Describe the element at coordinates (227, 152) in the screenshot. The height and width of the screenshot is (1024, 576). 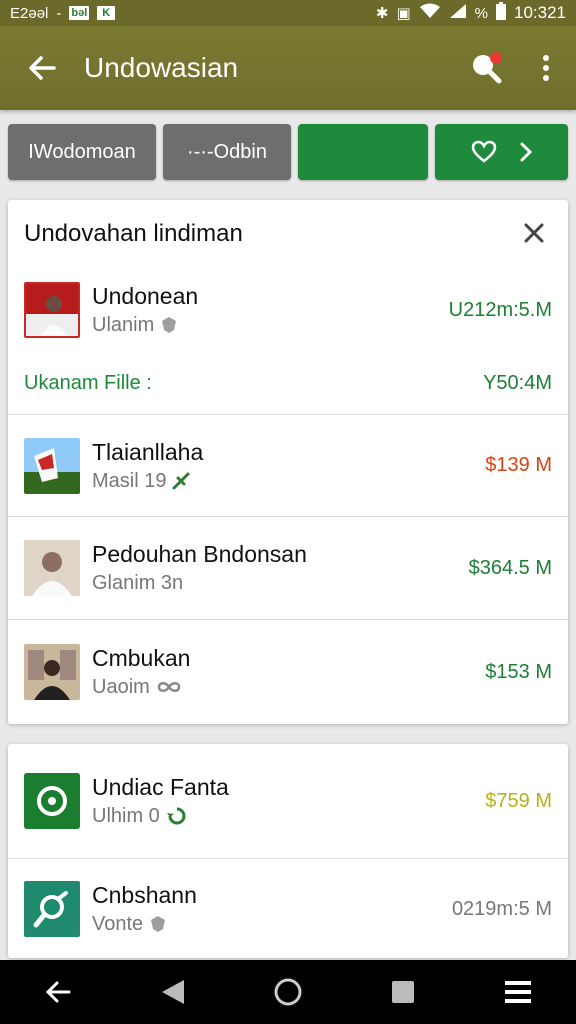
I see `filter-chip-2: ·-·-Odbin` at that location.